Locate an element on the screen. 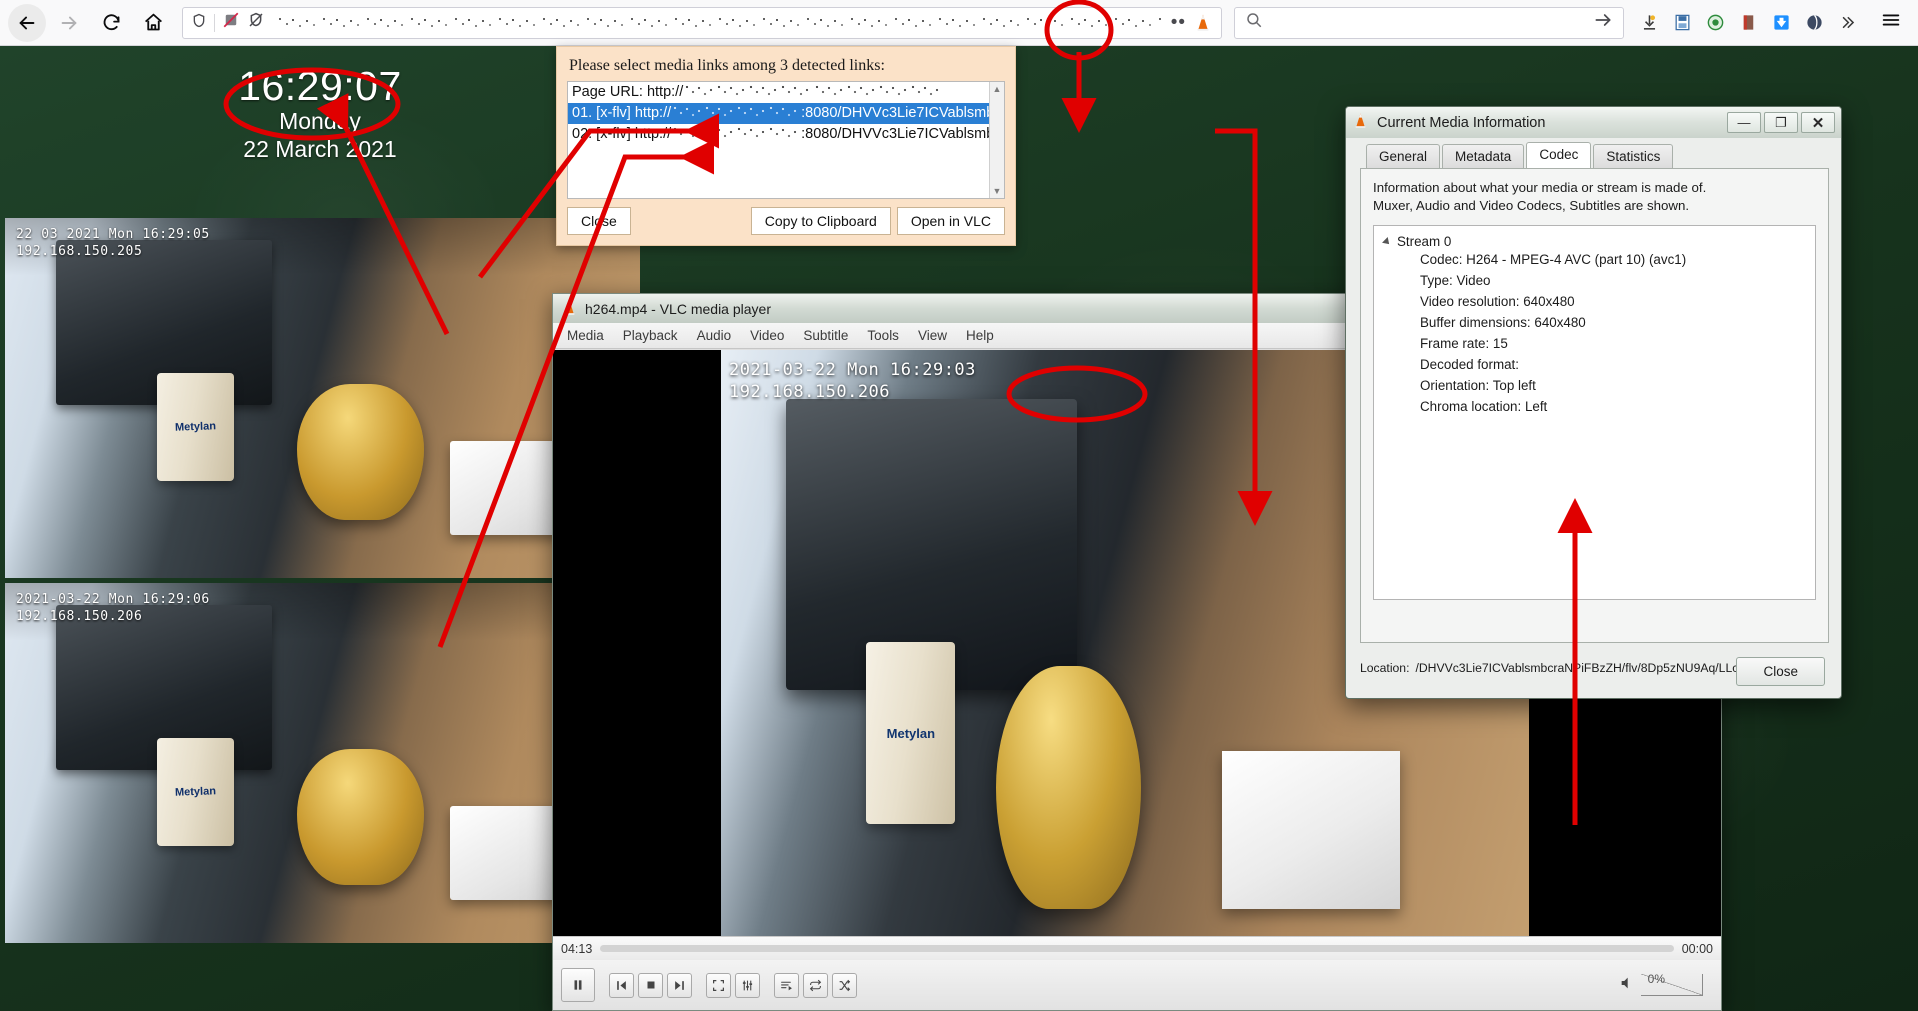 The height and width of the screenshot is (1011, 1918). menu-item-subtitle: Subtitle is located at coordinates (825, 335).